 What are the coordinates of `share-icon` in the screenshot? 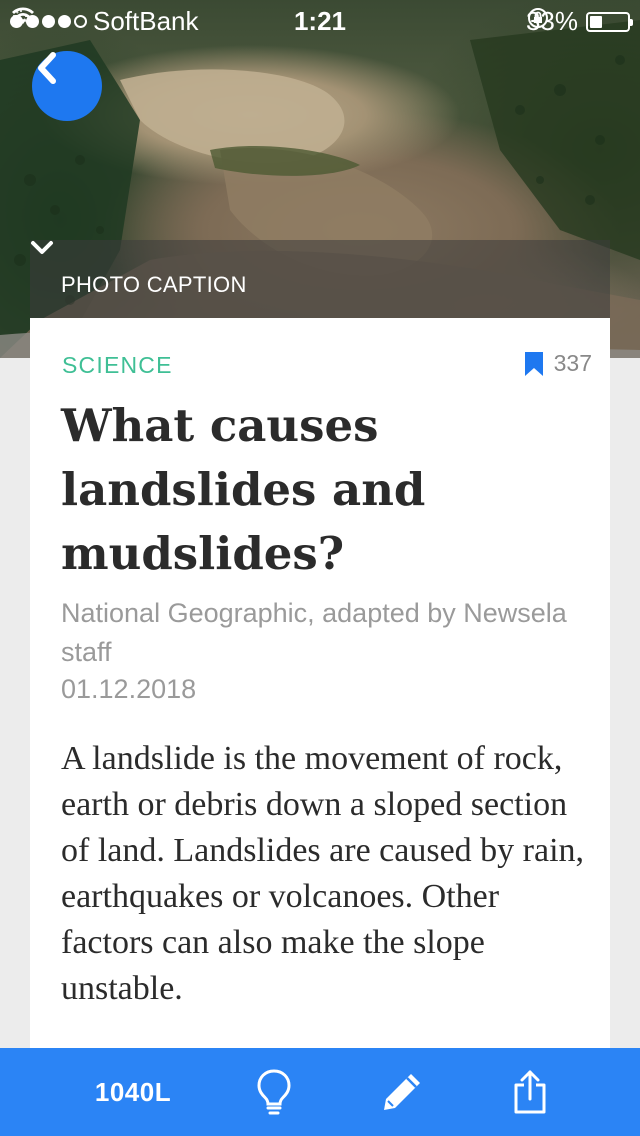 It's located at (530, 1092).